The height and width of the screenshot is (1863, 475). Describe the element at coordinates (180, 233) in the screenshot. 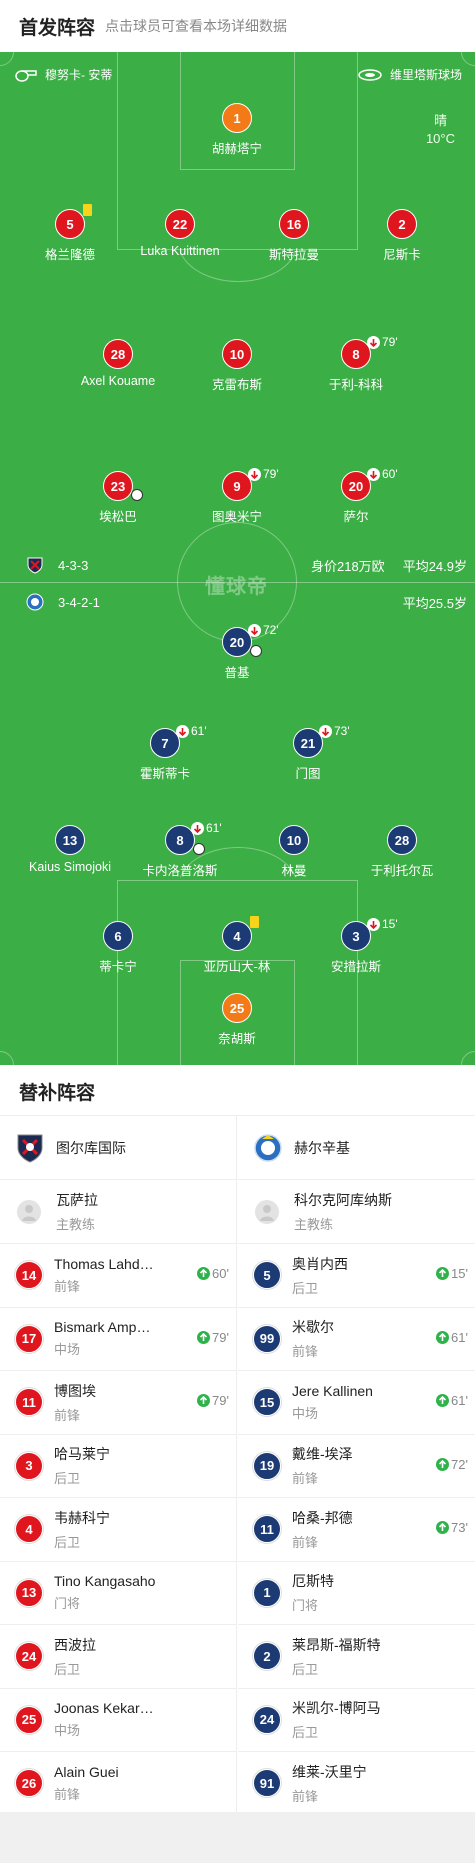

I see `home-player: 22 Luka Kuittinen` at that location.